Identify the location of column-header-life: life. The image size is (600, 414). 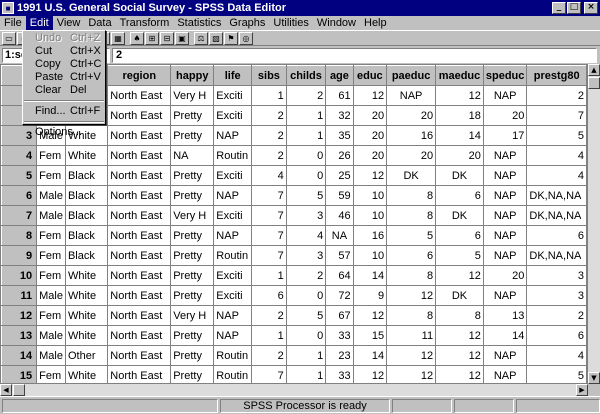
(233, 75).